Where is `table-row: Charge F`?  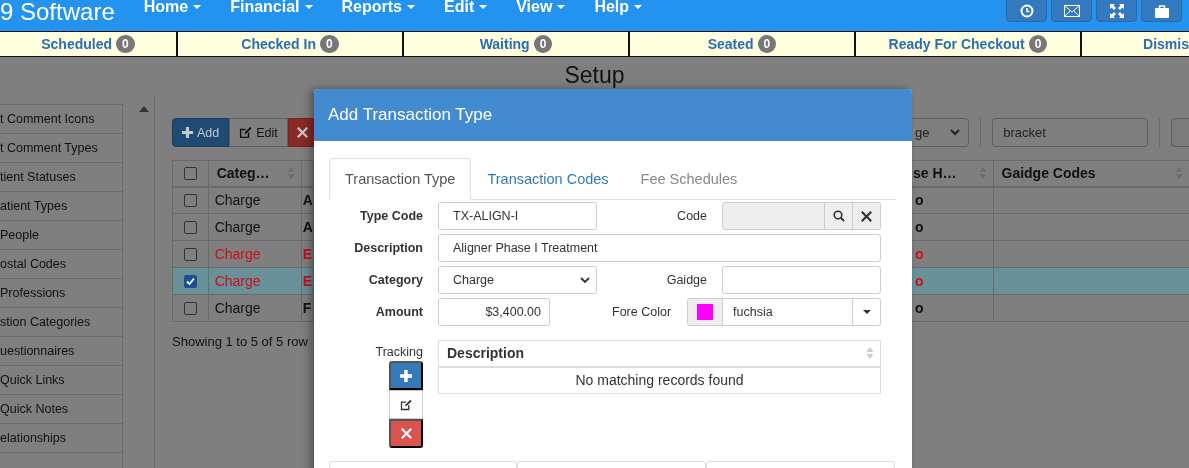
table-row: Charge F is located at coordinates (243, 308).